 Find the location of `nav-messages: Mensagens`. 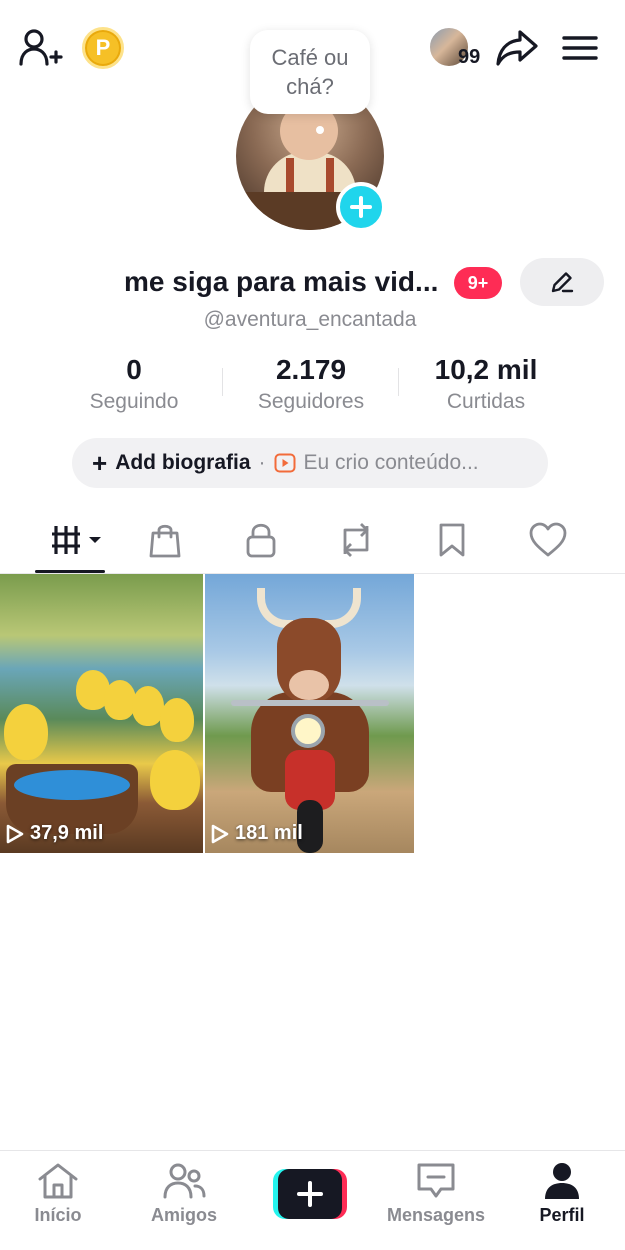

nav-messages: Mensagens is located at coordinates (436, 1199).